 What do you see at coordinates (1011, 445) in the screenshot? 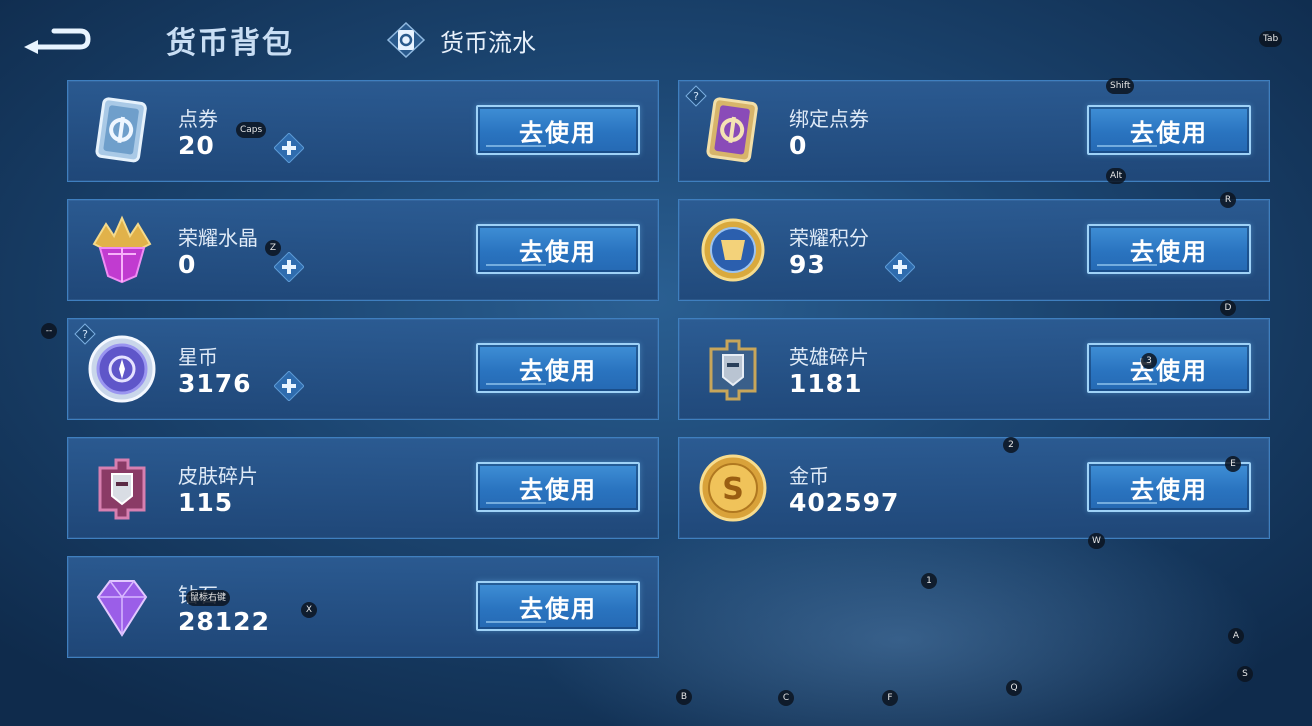
I see `key-hint-2: 2` at bounding box center [1011, 445].